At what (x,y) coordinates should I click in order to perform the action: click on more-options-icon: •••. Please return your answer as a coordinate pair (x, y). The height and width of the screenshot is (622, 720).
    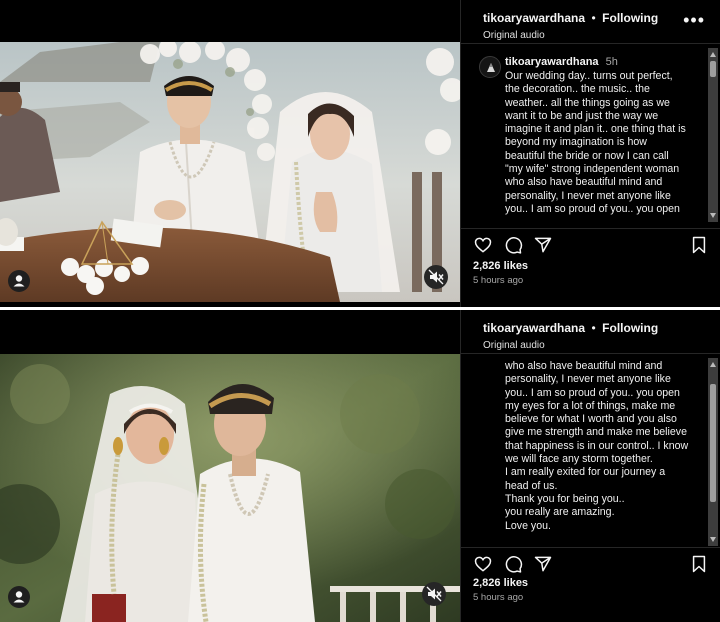
    Looking at the image, I should click on (694, 20).